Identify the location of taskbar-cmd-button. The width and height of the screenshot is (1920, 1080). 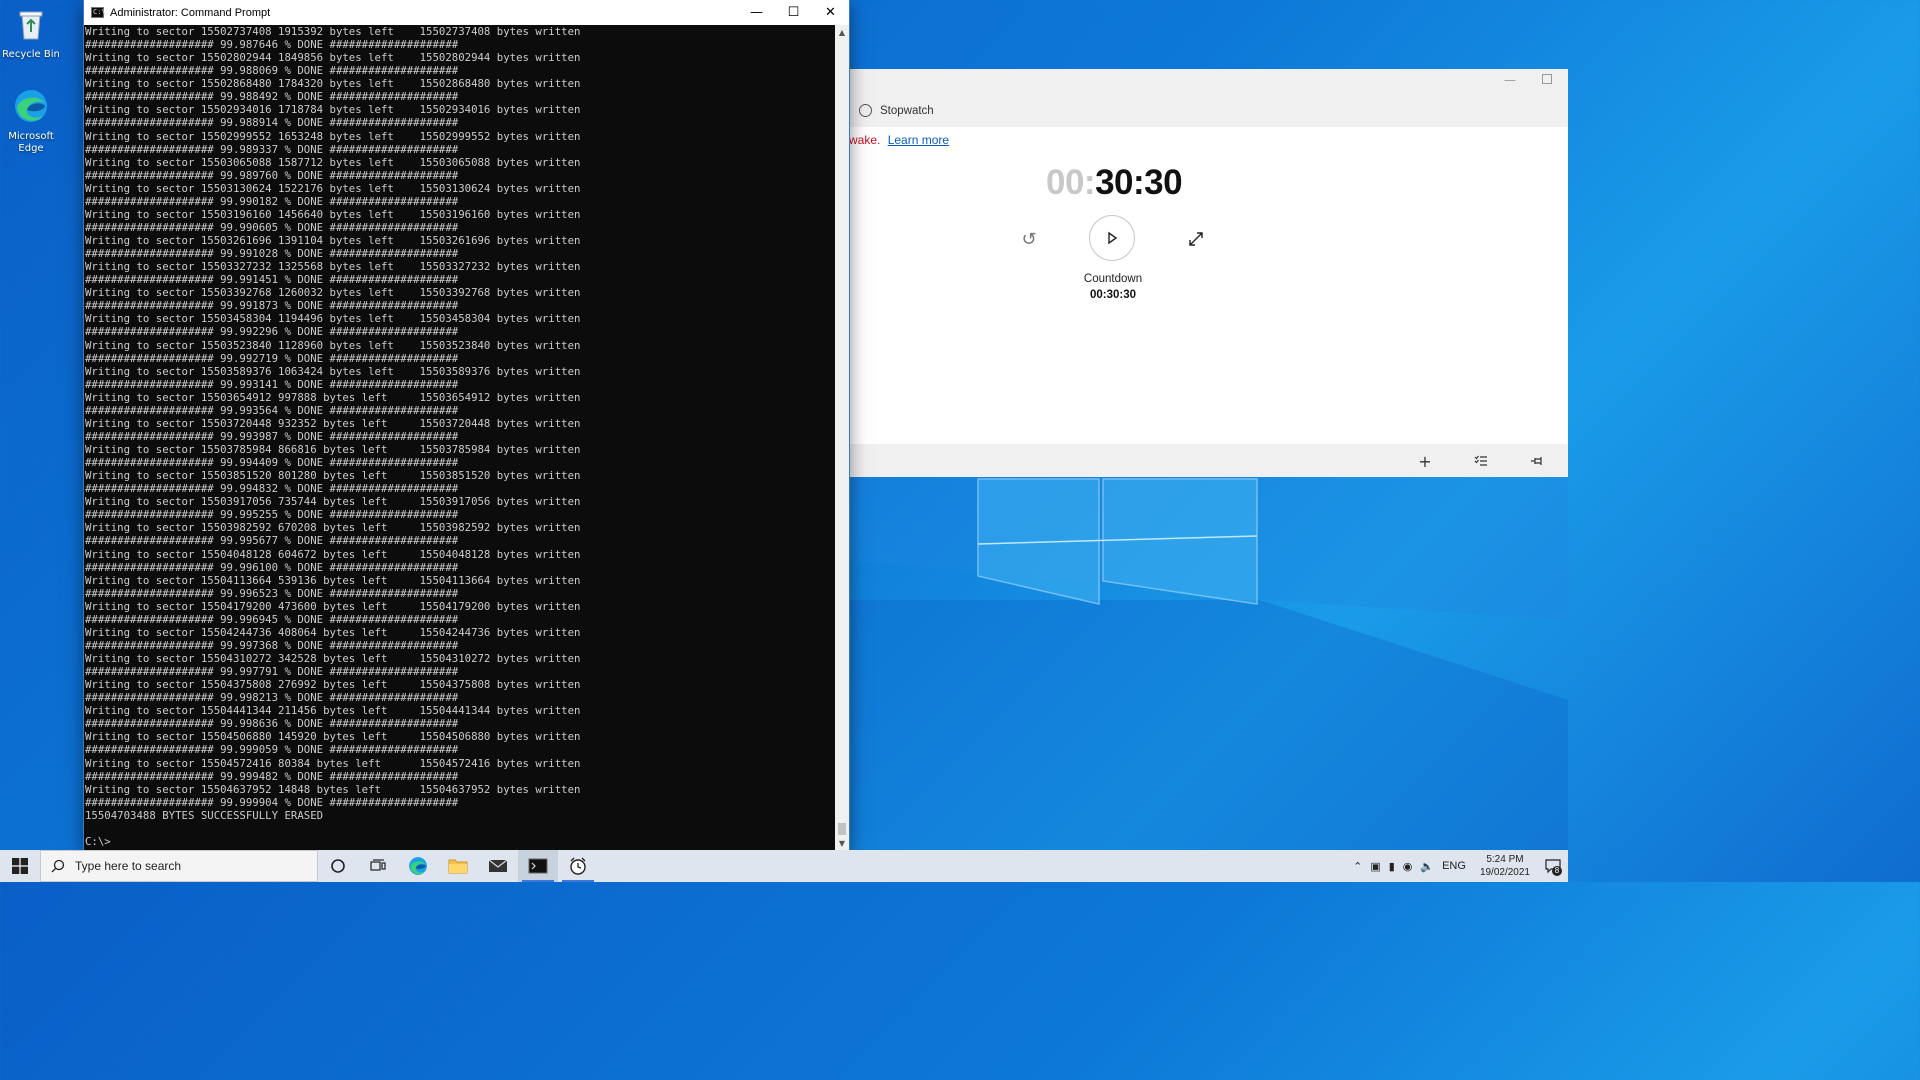
(538, 866).